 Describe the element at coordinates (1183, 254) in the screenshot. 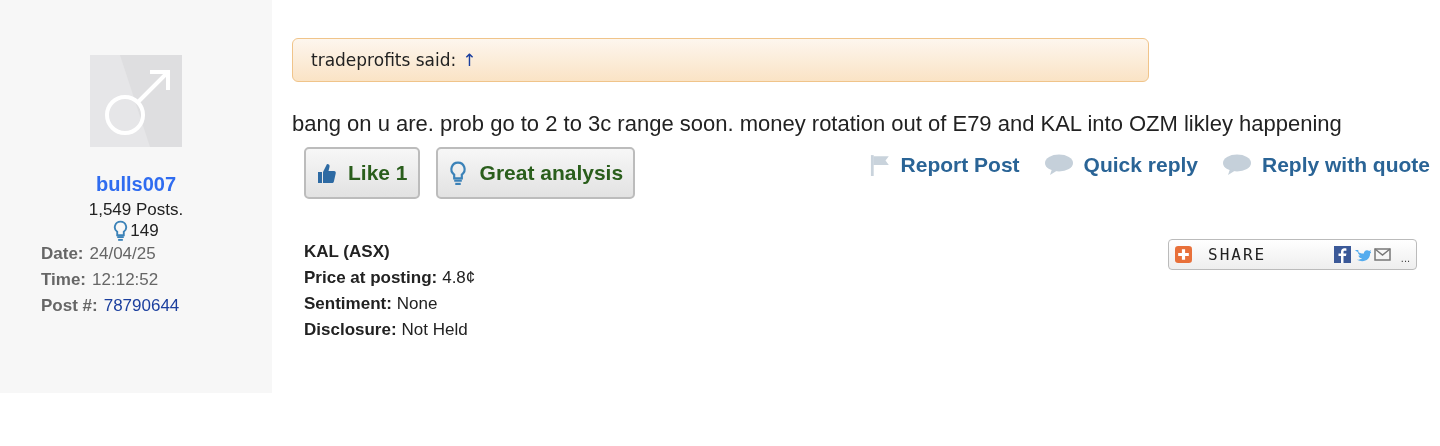

I see `plus-icon` at that location.